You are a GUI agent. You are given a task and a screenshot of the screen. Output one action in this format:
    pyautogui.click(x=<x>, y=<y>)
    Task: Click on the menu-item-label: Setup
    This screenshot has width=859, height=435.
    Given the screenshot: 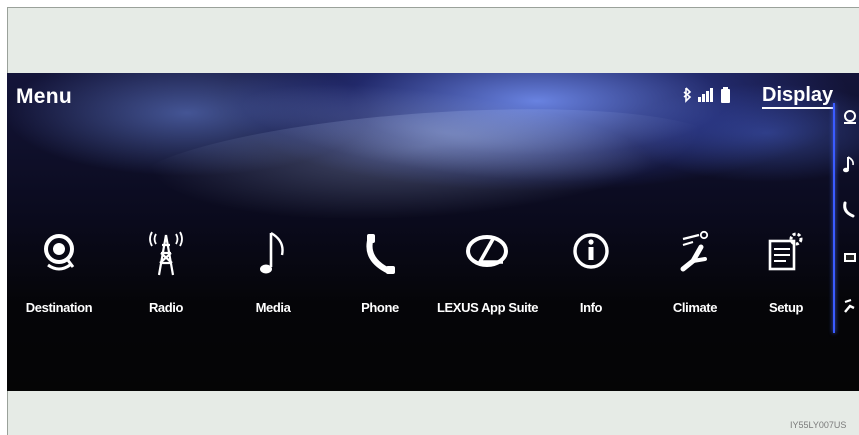 What is the action you would take?
    pyautogui.click(x=786, y=307)
    